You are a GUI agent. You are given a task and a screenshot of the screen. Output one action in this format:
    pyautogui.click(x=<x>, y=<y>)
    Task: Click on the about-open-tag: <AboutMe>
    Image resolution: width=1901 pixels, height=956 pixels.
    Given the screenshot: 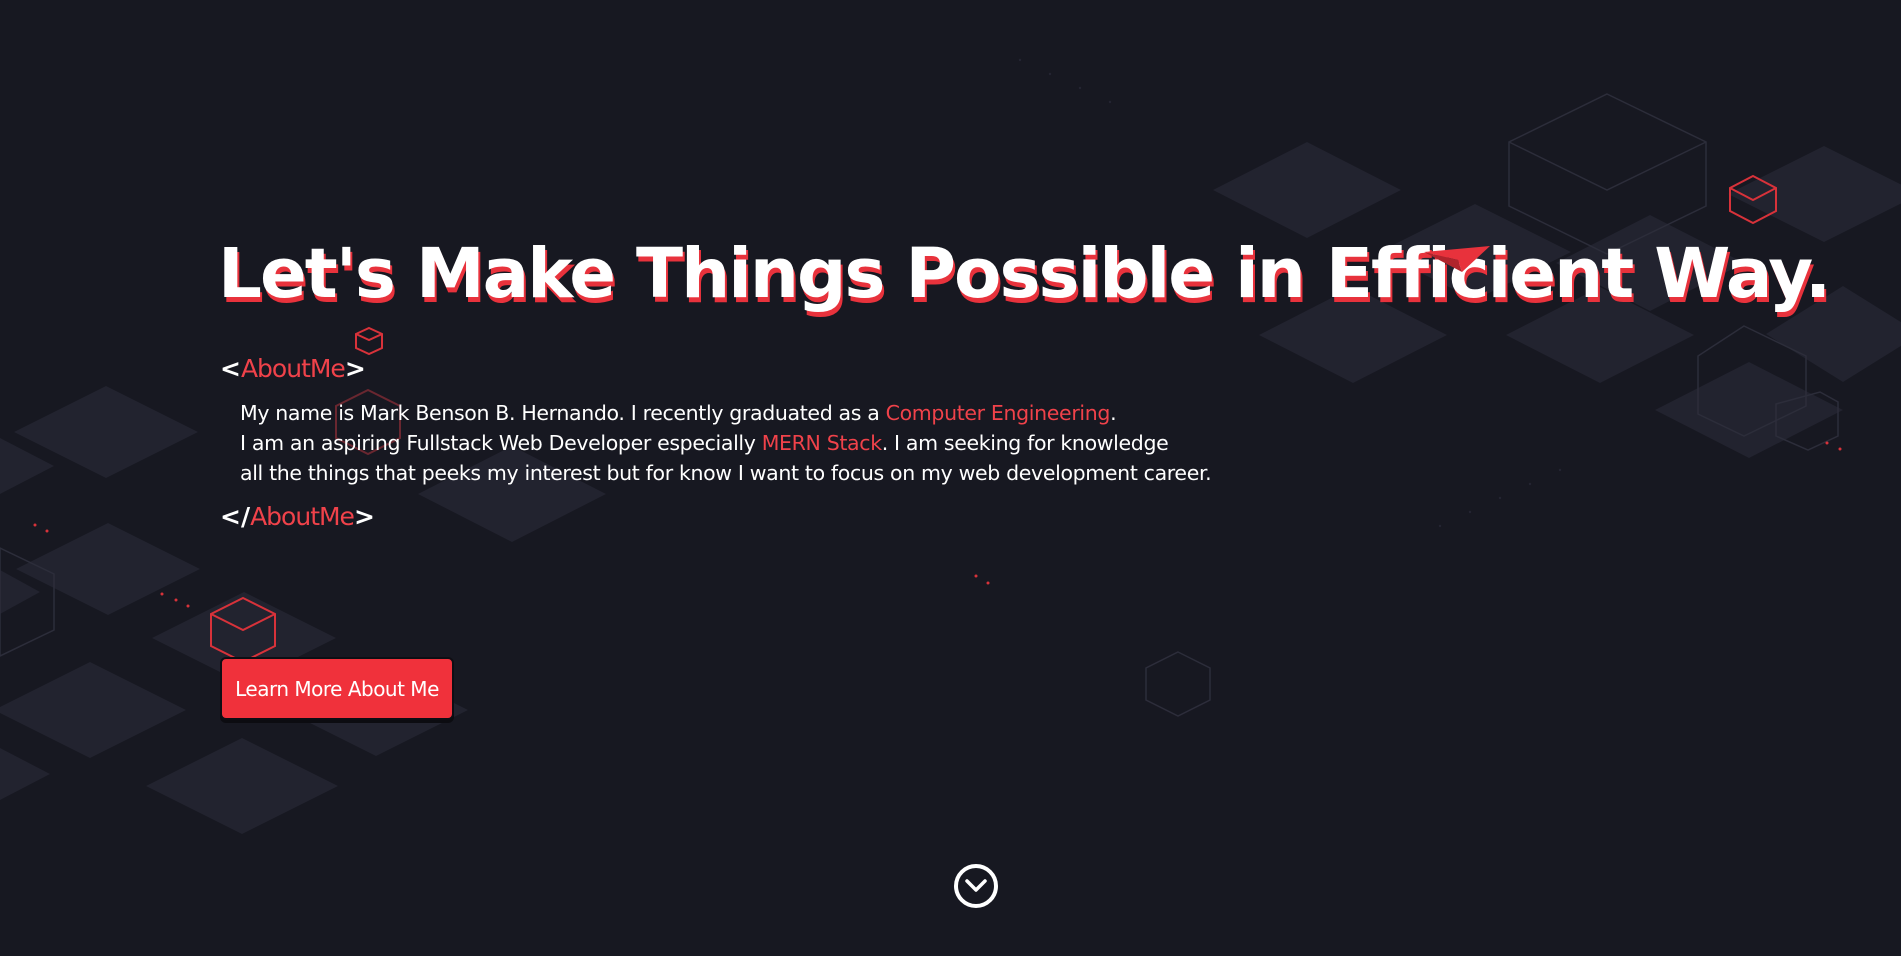 What is the action you would take?
    pyautogui.click(x=293, y=368)
    